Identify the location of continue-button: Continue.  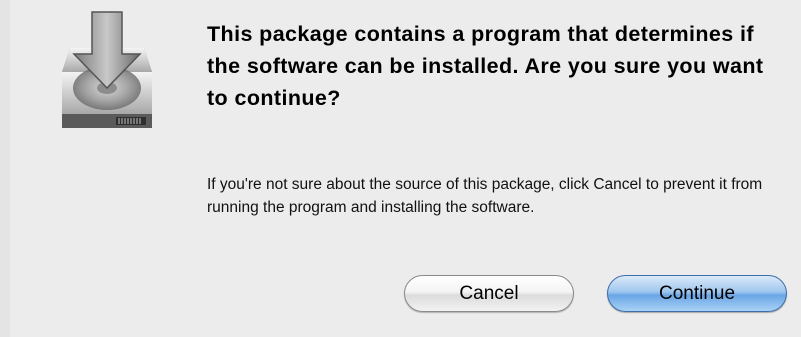
(697, 293).